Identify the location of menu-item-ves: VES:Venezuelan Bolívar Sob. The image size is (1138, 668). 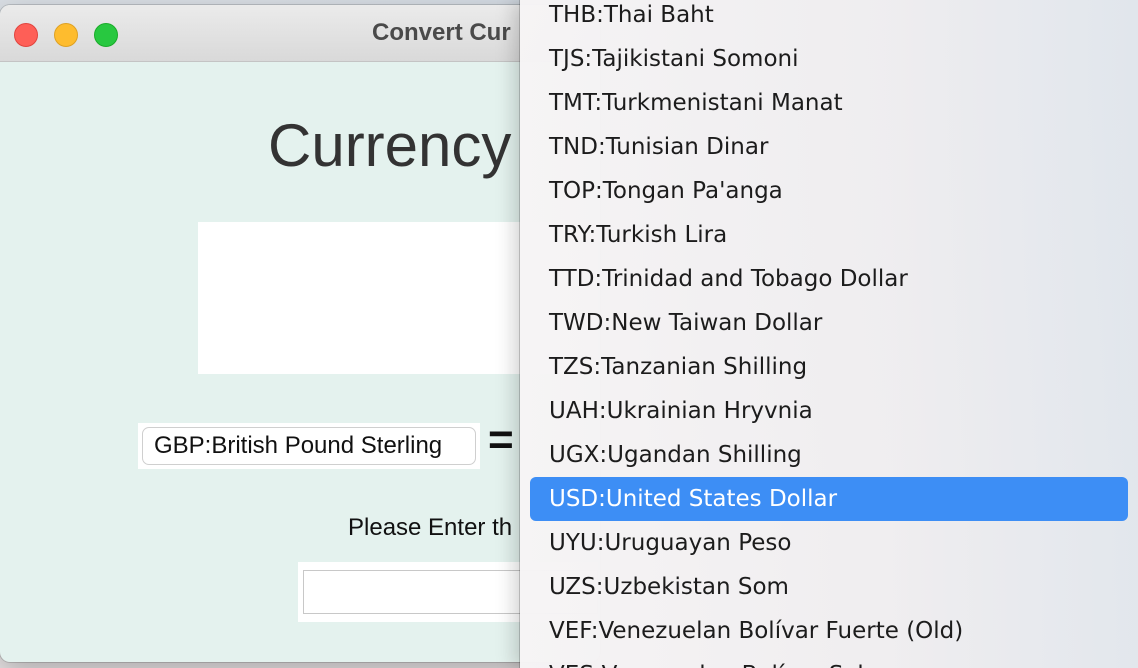
(829, 660).